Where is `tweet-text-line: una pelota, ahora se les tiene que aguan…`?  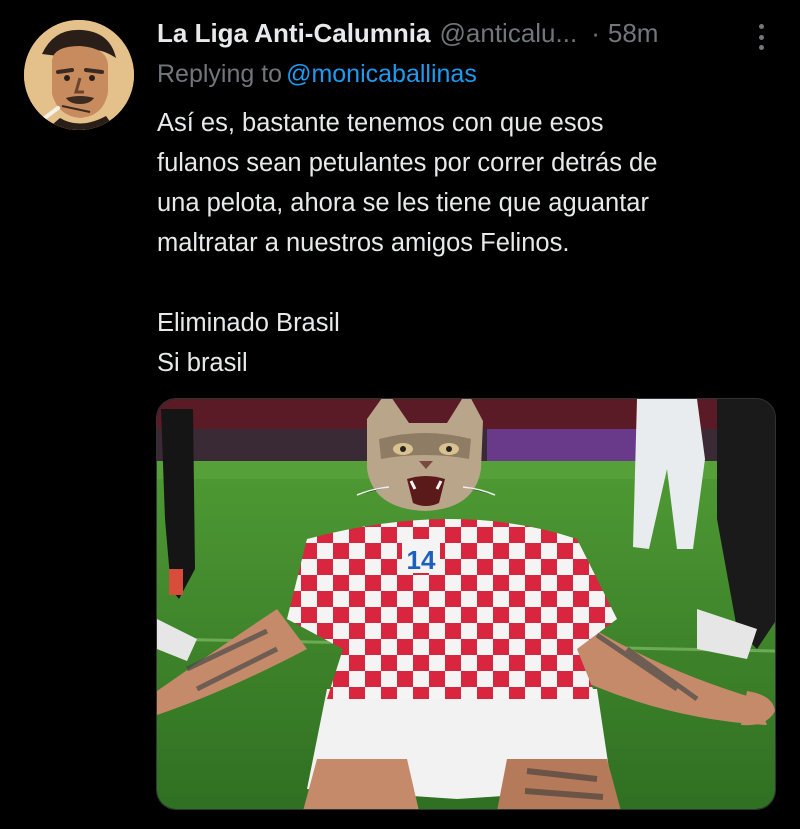
tweet-text-line: una pelota, ahora se les tiene que aguan… is located at coordinates (403, 203).